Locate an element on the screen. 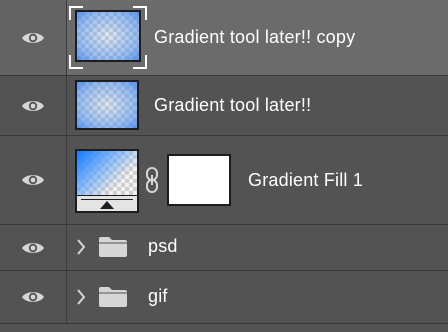  group-name: psd is located at coordinates (163, 246).